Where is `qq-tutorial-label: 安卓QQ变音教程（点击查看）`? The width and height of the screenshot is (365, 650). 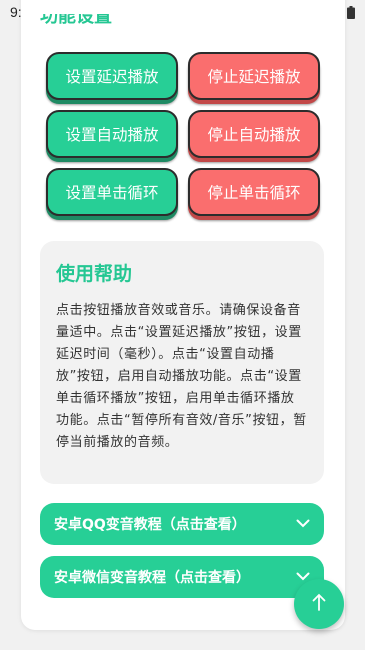
qq-tutorial-label: 安卓QQ变音教程（点击查看） is located at coordinates (150, 525).